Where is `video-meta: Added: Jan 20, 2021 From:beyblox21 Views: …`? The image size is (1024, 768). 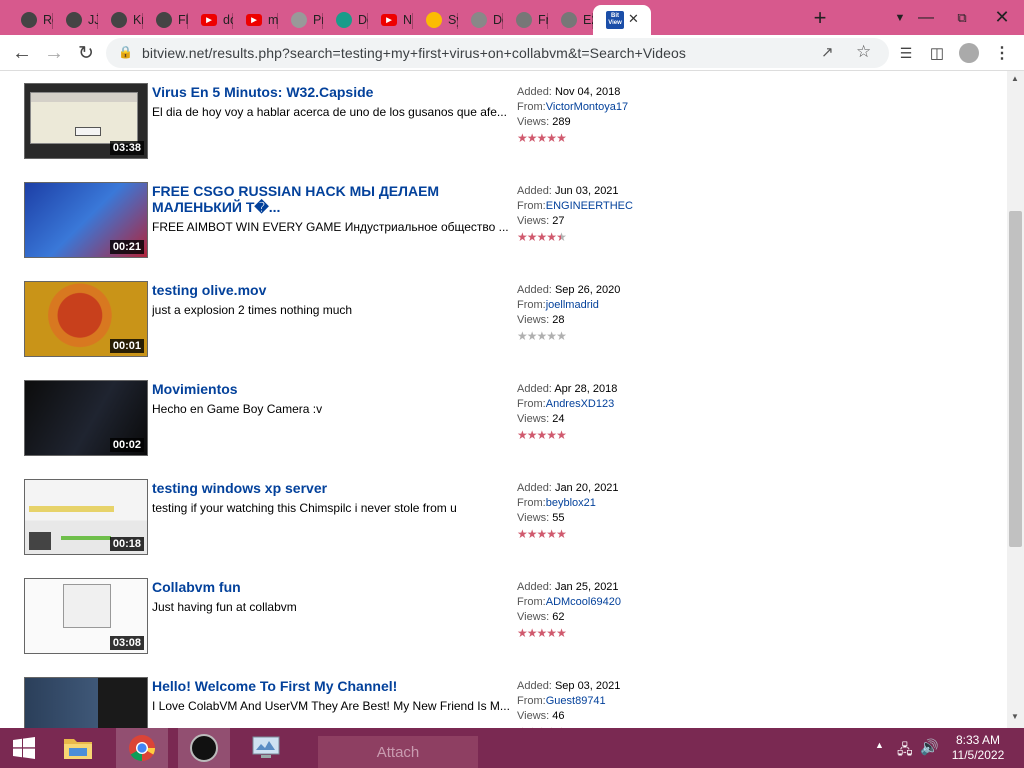
video-meta: Added: Jan 20, 2021 From:beyblox21 Views: … is located at coordinates (577, 511).